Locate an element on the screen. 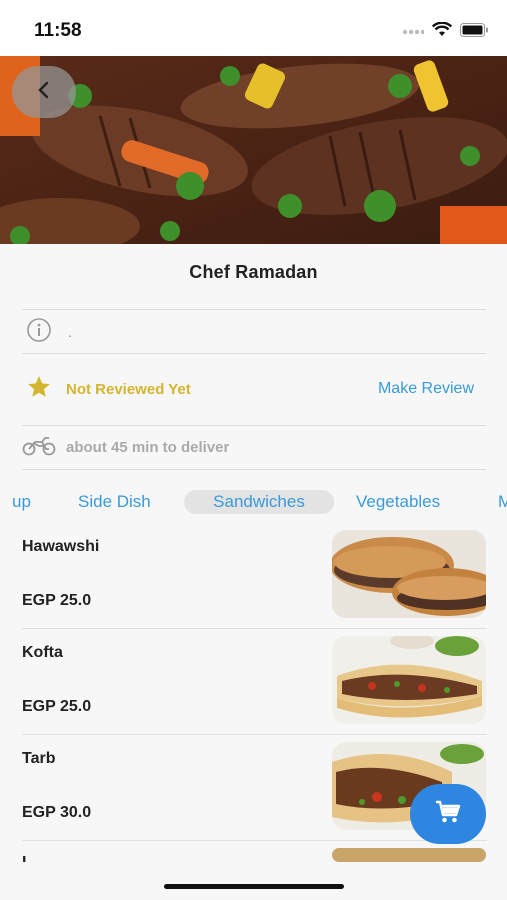 This screenshot has width=507, height=900. sandwich-image is located at coordinates (409, 855).